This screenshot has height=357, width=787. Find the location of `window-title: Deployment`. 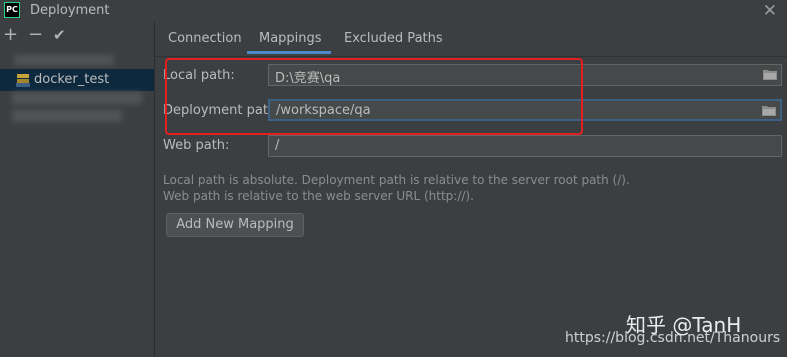

window-title: Deployment is located at coordinates (70, 10).